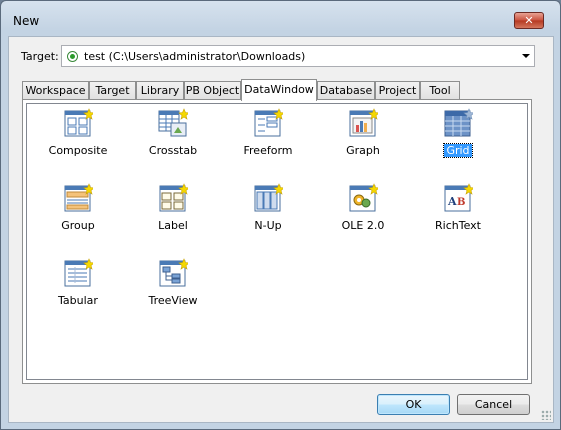 This screenshot has width=561, height=430. I want to click on grid-icon, so click(458, 122).